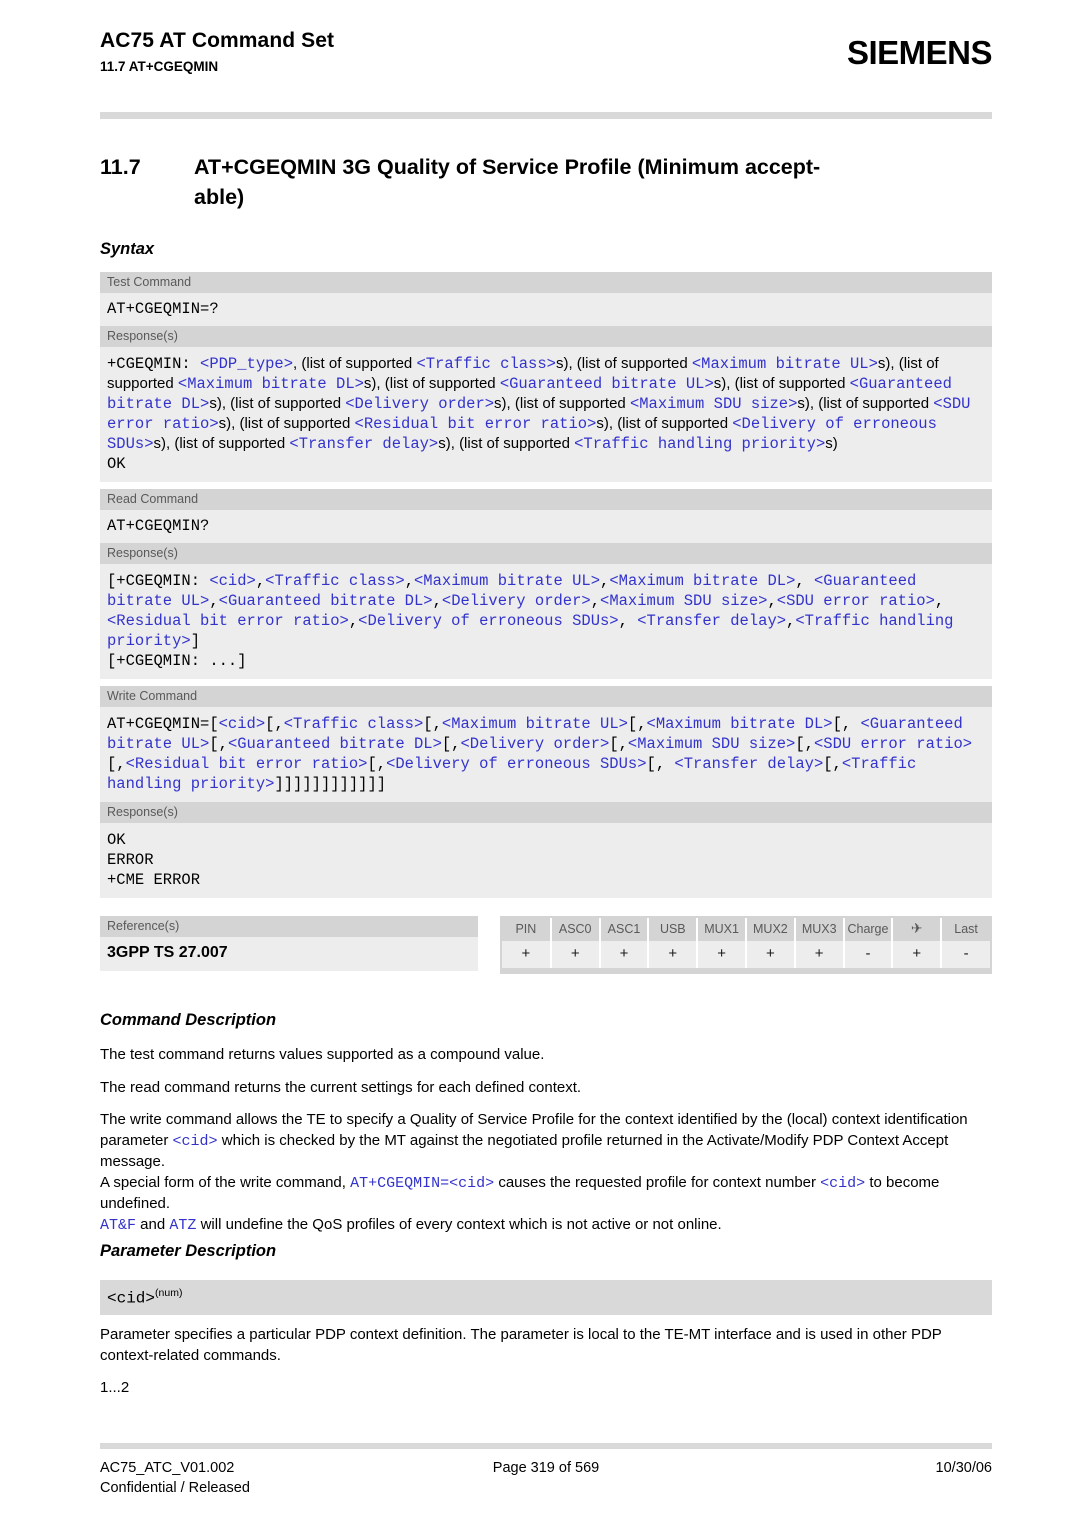 The image size is (1080, 1528). What do you see at coordinates (722, 954) in the screenshot?
I see `availability-value-mux1: +` at bounding box center [722, 954].